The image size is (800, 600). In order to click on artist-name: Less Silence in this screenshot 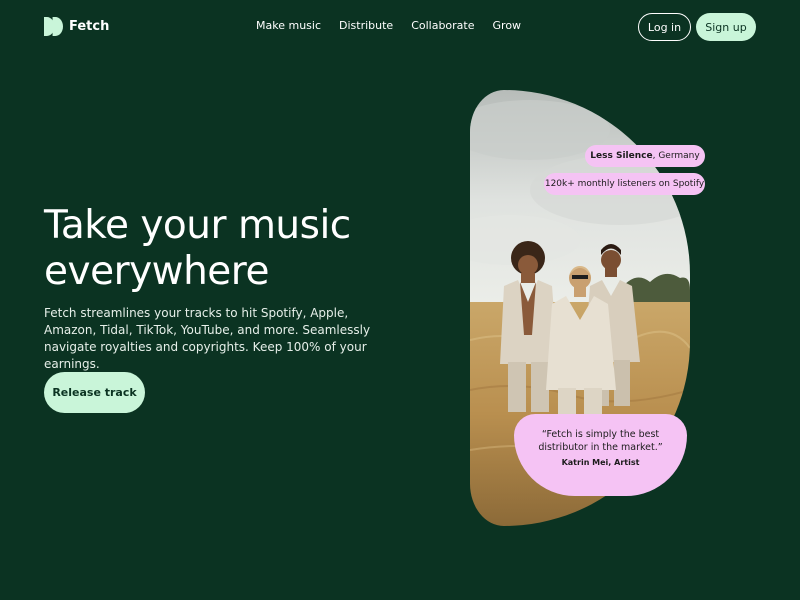, I will do `click(621, 156)`.